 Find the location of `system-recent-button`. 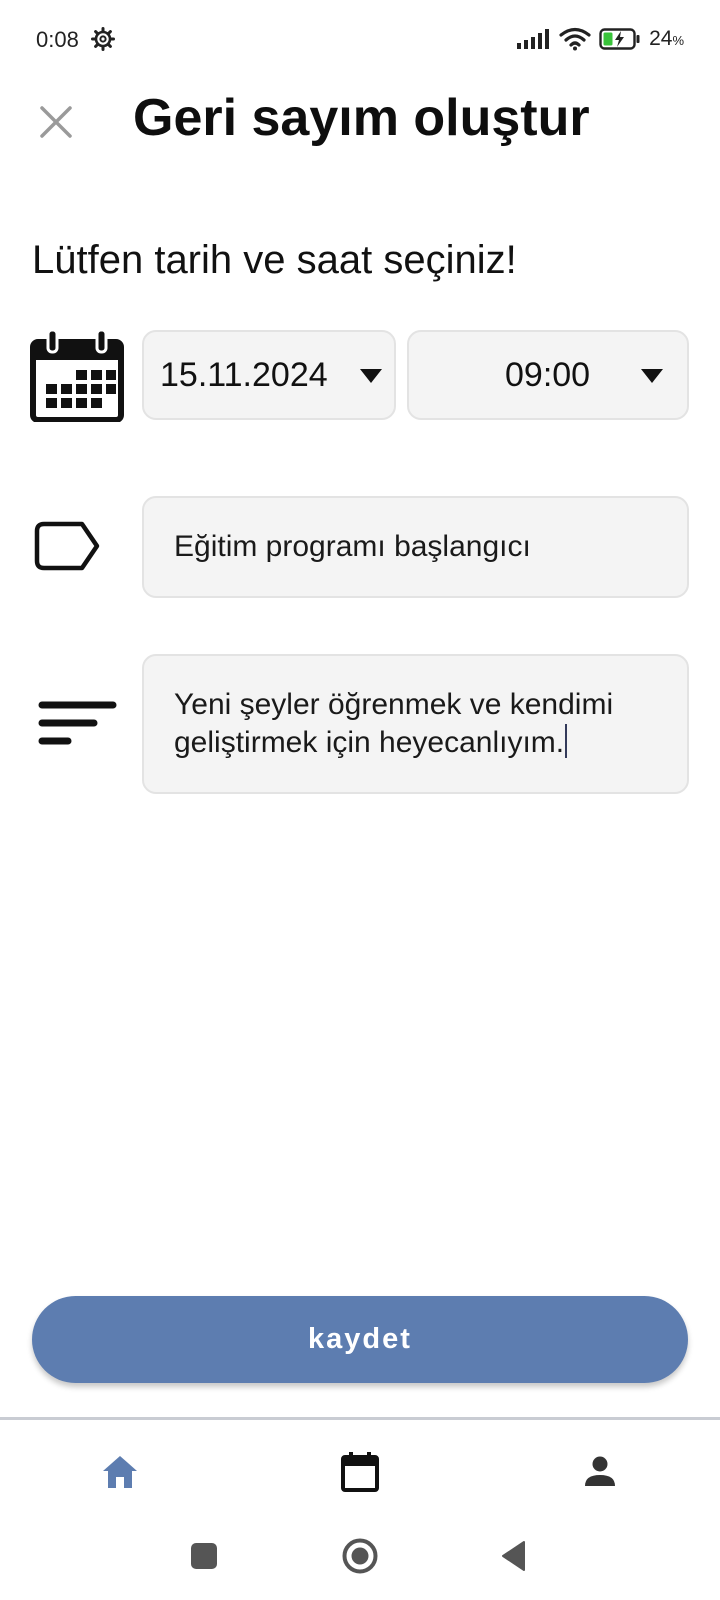

system-recent-button is located at coordinates (204, 1556).